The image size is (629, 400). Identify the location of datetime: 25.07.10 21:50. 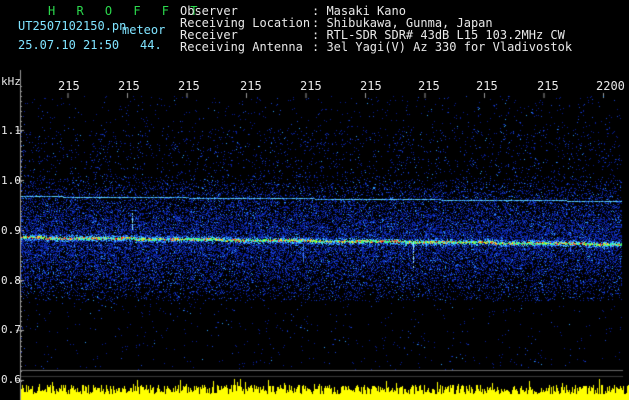
(69, 45).